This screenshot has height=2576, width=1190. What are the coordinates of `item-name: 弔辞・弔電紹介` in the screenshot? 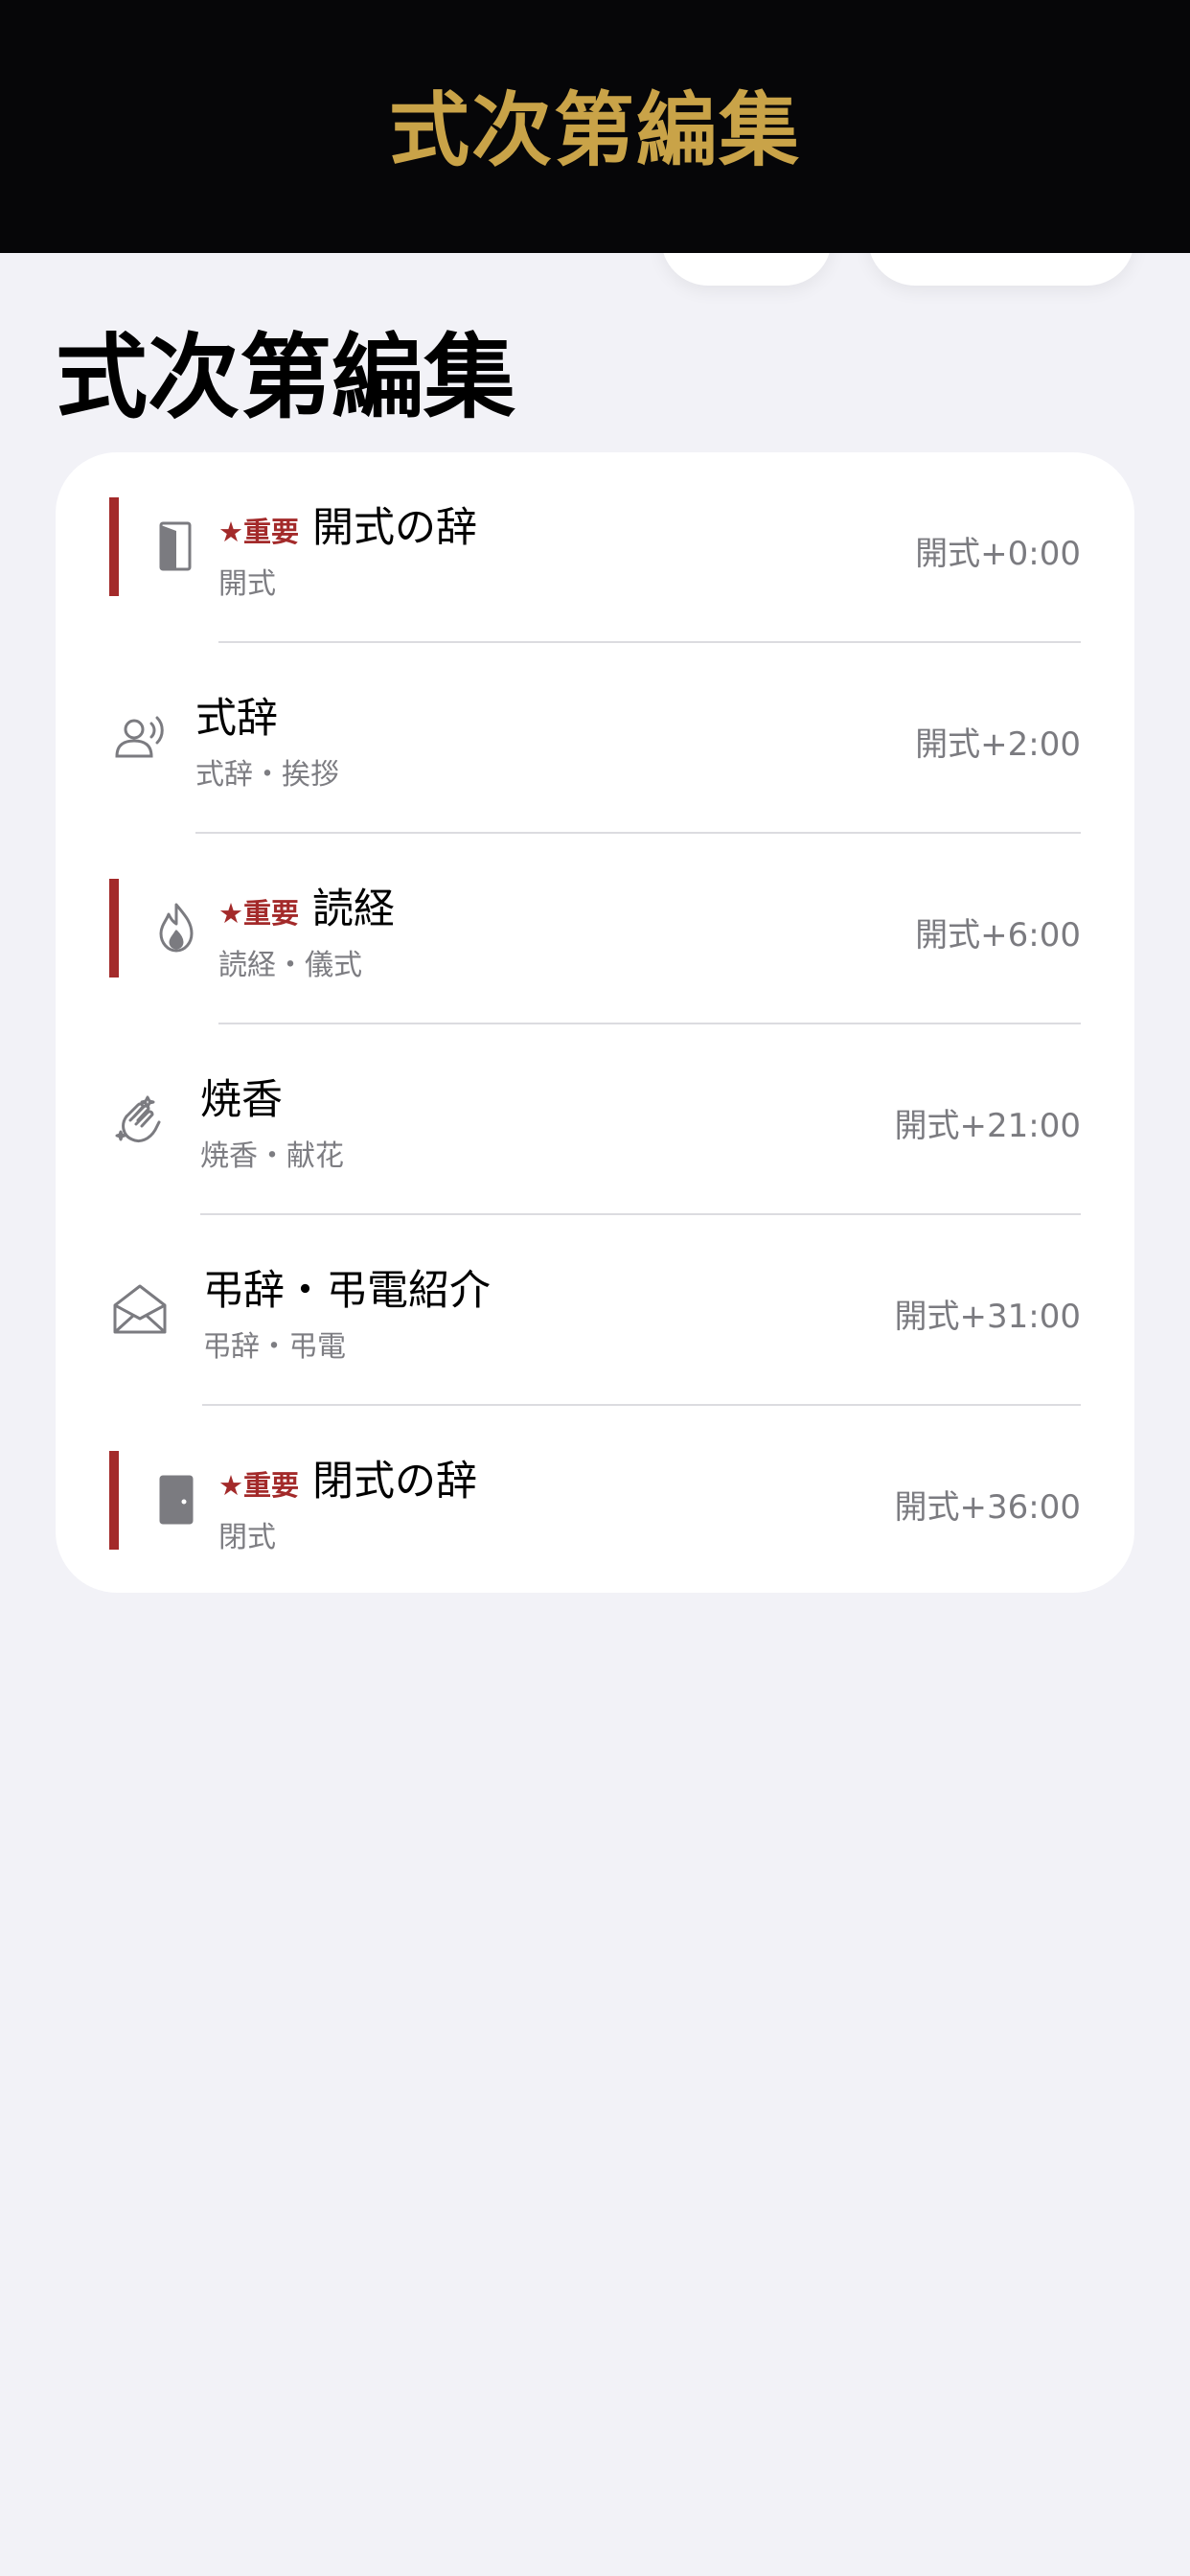 It's located at (347, 1291).